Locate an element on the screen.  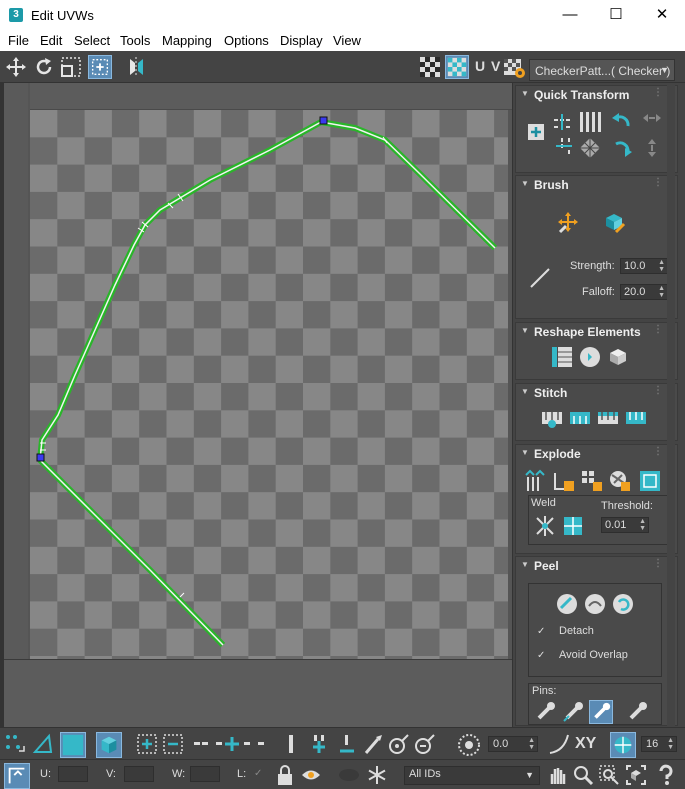
uv-toggle: U V is located at coordinates (488, 66).